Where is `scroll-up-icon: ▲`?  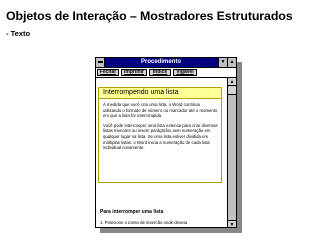 scroll-up-icon: ▲ is located at coordinates (232, 82).